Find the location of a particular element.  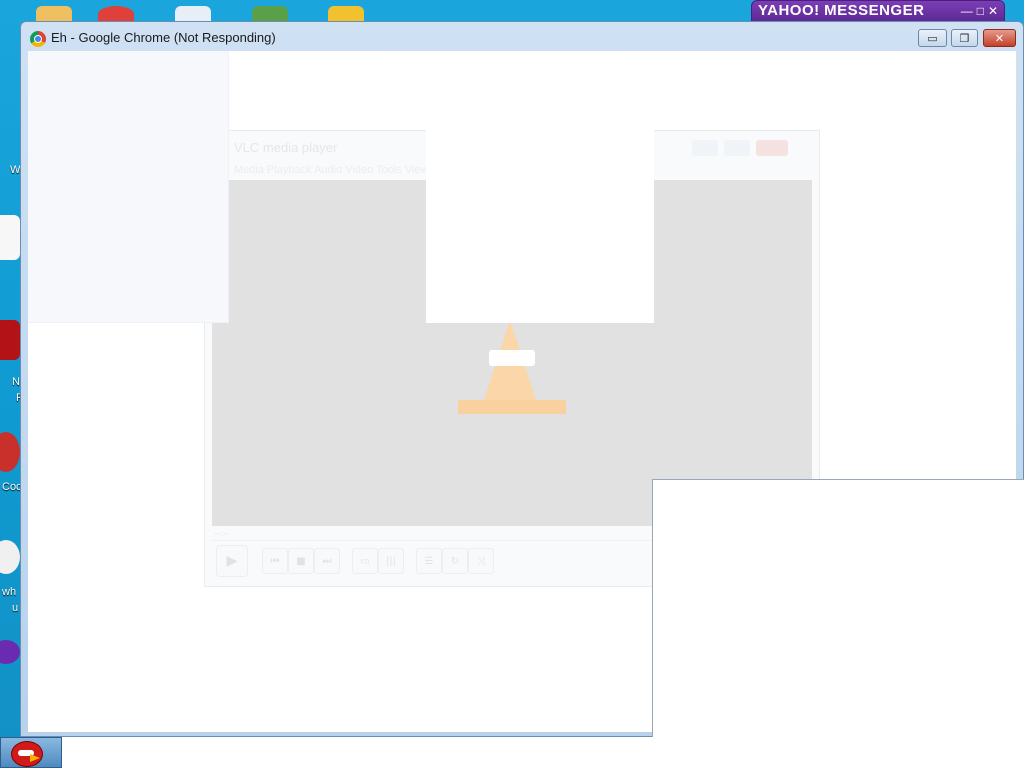

vlc-maximize-button is located at coordinates (737, 148).